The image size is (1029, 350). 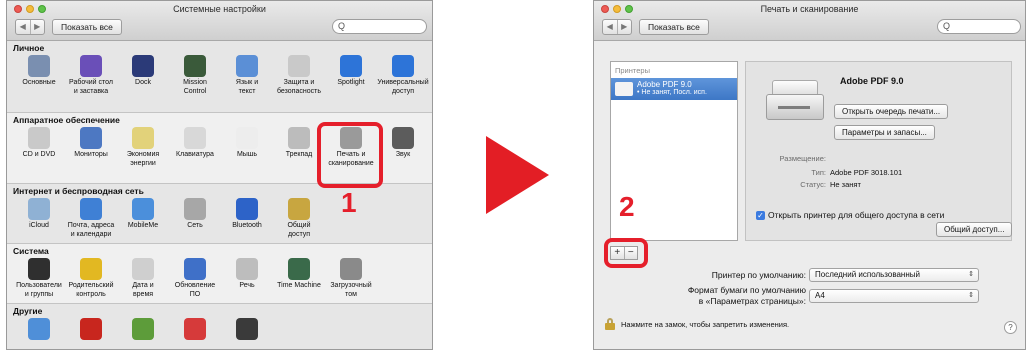 What do you see at coordinates (143, 209) in the screenshot?
I see `mobileme-icon` at bounding box center [143, 209].